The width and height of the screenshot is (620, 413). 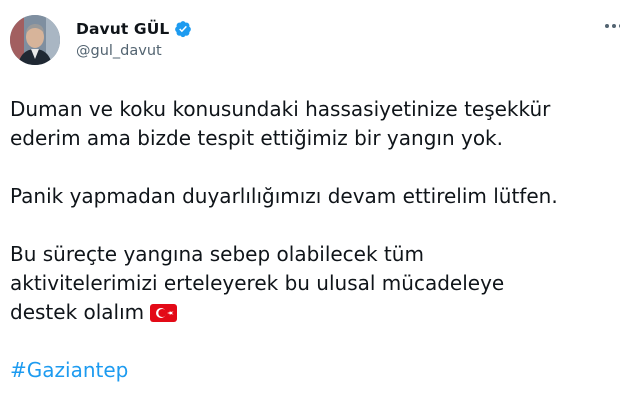 I want to click on tweet-text-line-with-flag: destek olalım, so click(x=315, y=312).